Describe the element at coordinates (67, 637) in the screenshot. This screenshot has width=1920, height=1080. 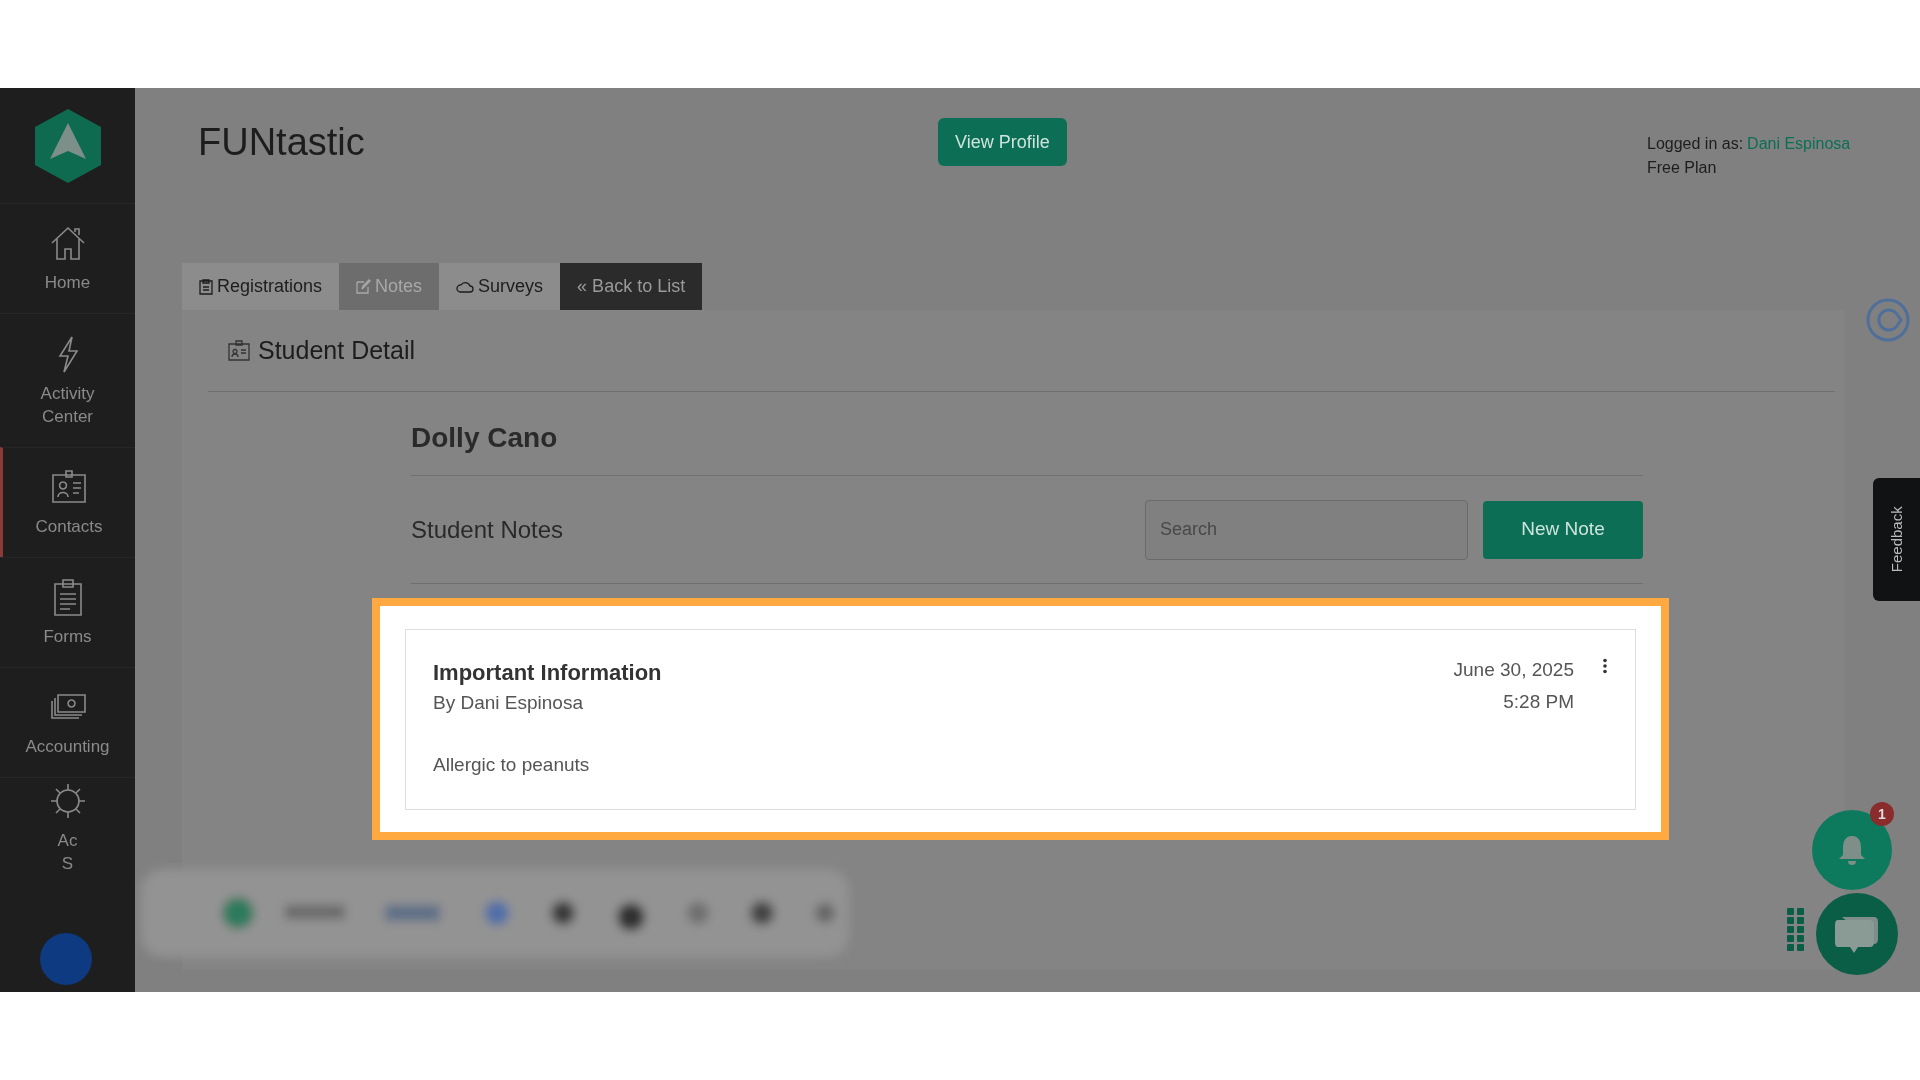
I see `sidebar-label: Forms` at that location.